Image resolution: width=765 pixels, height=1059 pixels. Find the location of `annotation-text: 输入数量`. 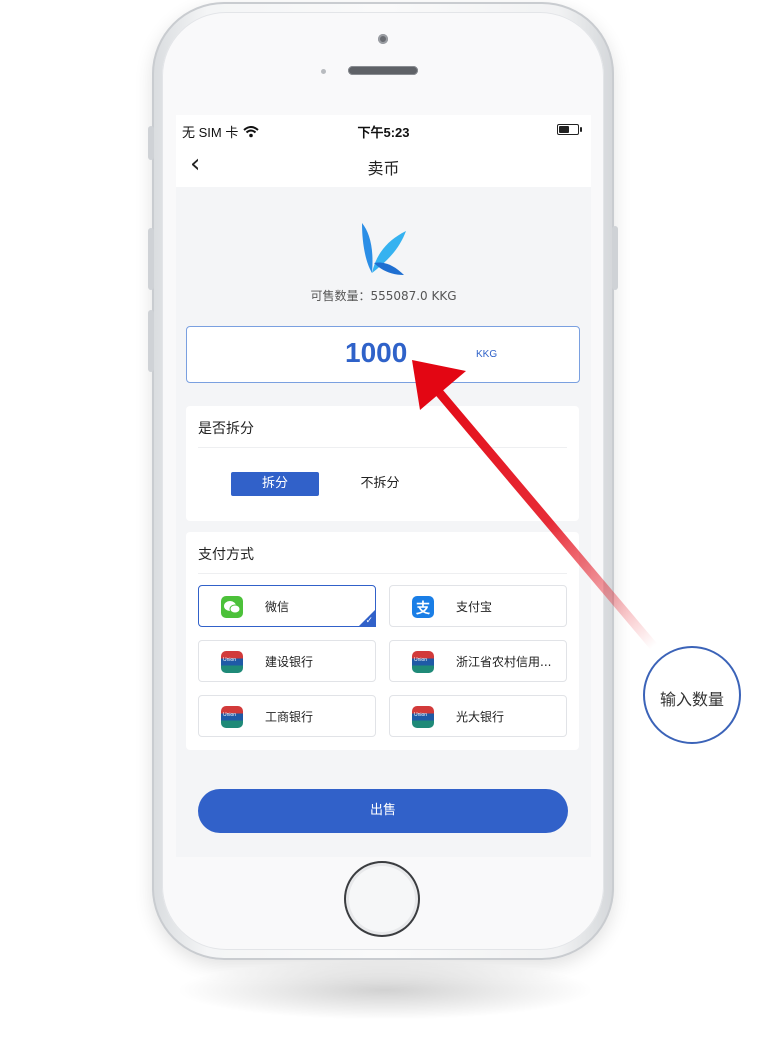

annotation-text: 输入数量 is located at coordinates (691, 699).